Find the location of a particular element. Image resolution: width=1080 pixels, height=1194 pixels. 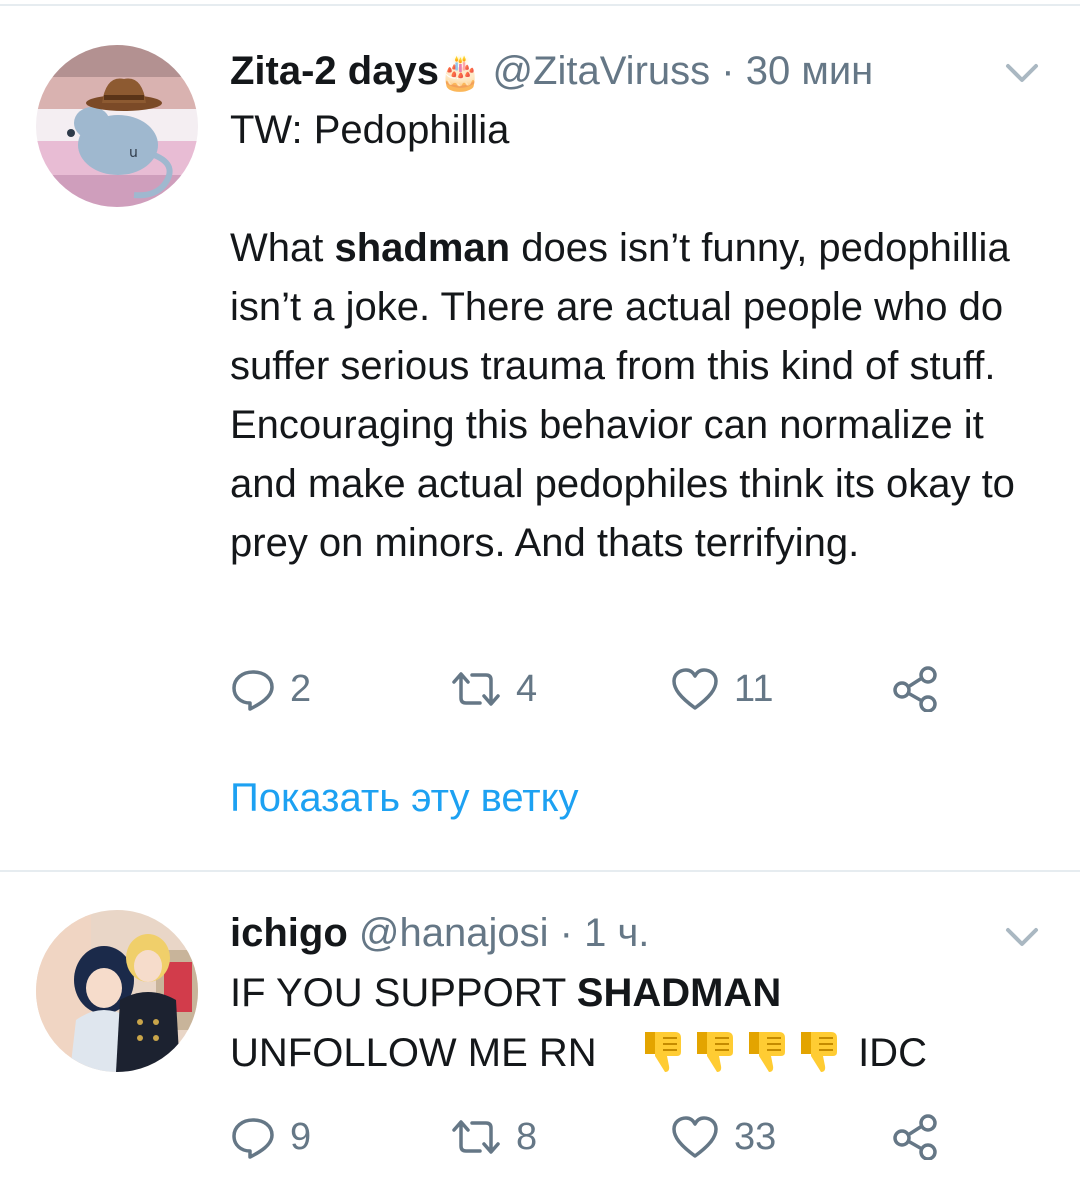

text-fragment: UNFOLLOW ME RN is located at coordinates (413, 1053).